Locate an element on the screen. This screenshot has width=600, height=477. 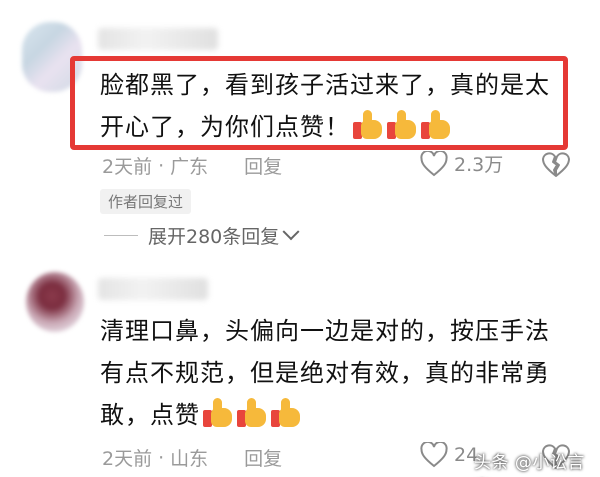
comment-meta-1: 2天前 · 广东 回复 is located at coordinates (192, 165).